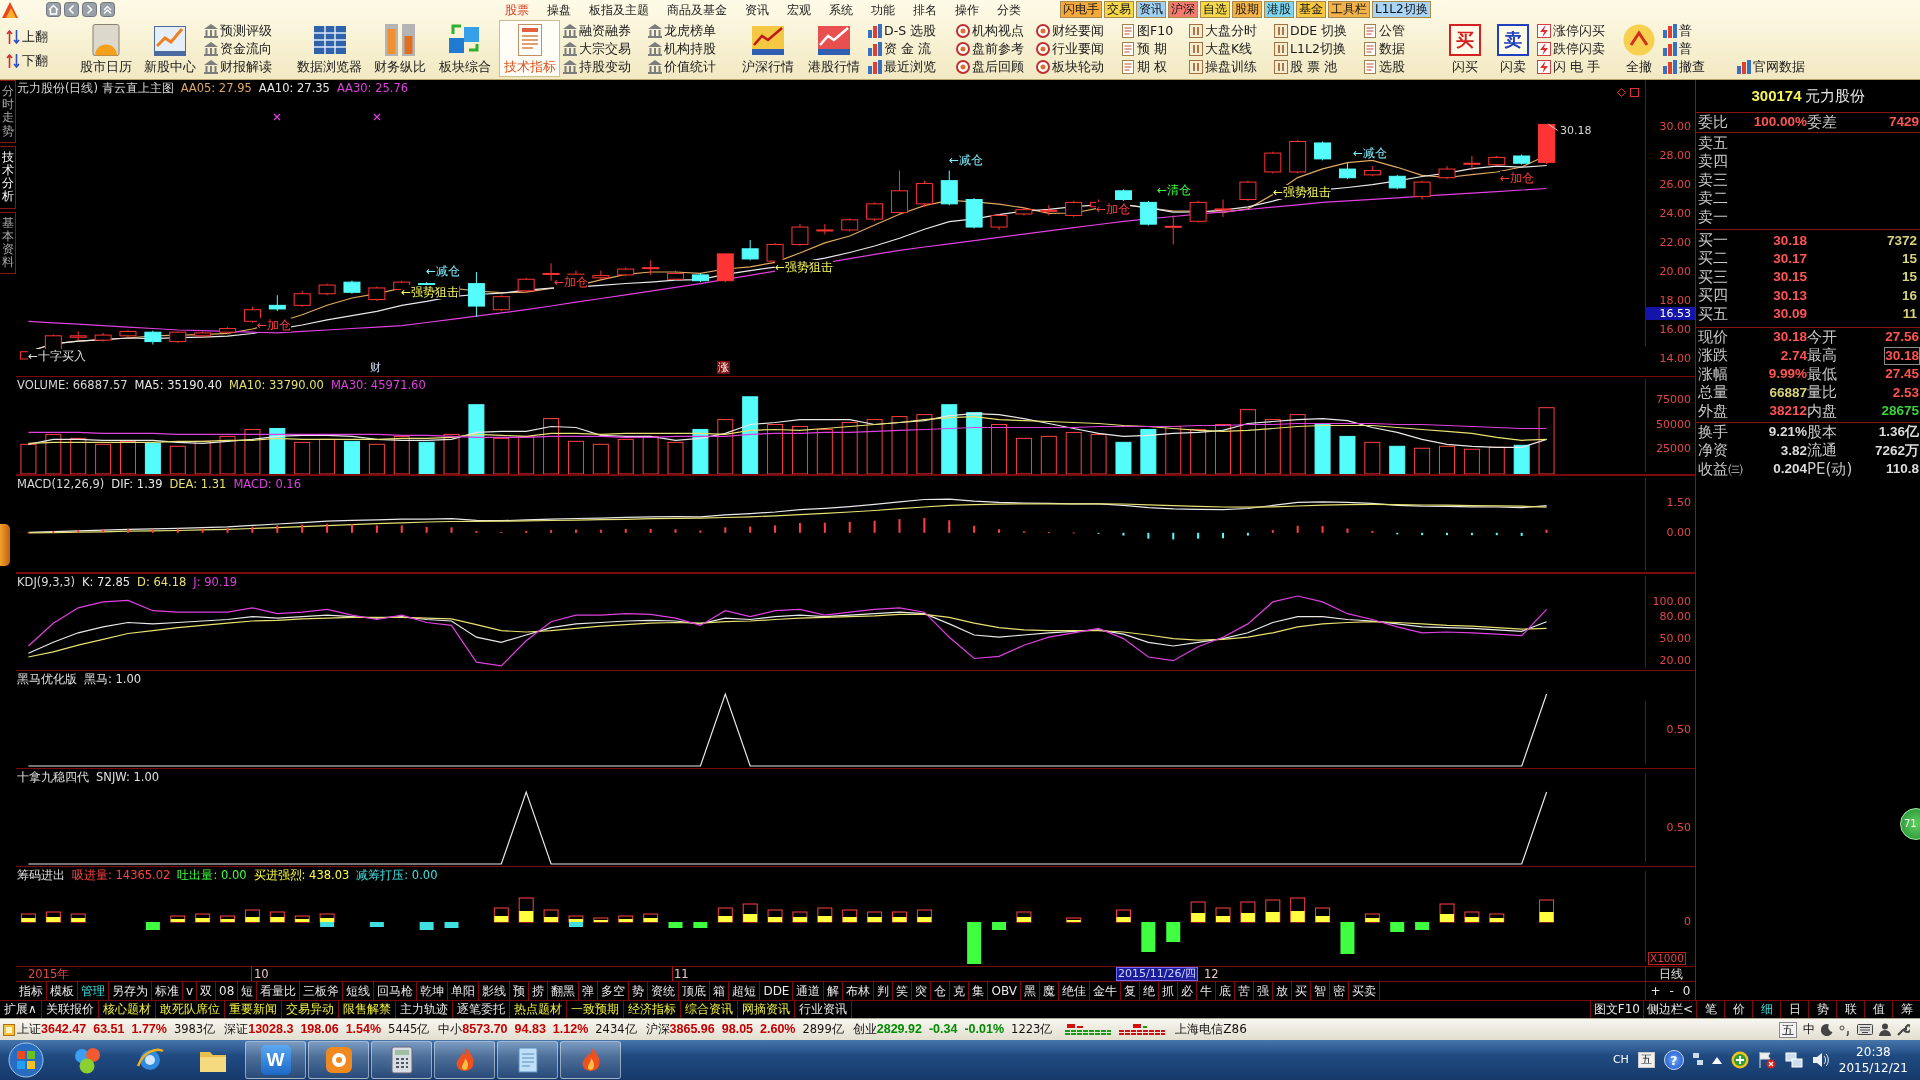  I want to click on toolbar-item: DDE 切换, so click(1311, 31).